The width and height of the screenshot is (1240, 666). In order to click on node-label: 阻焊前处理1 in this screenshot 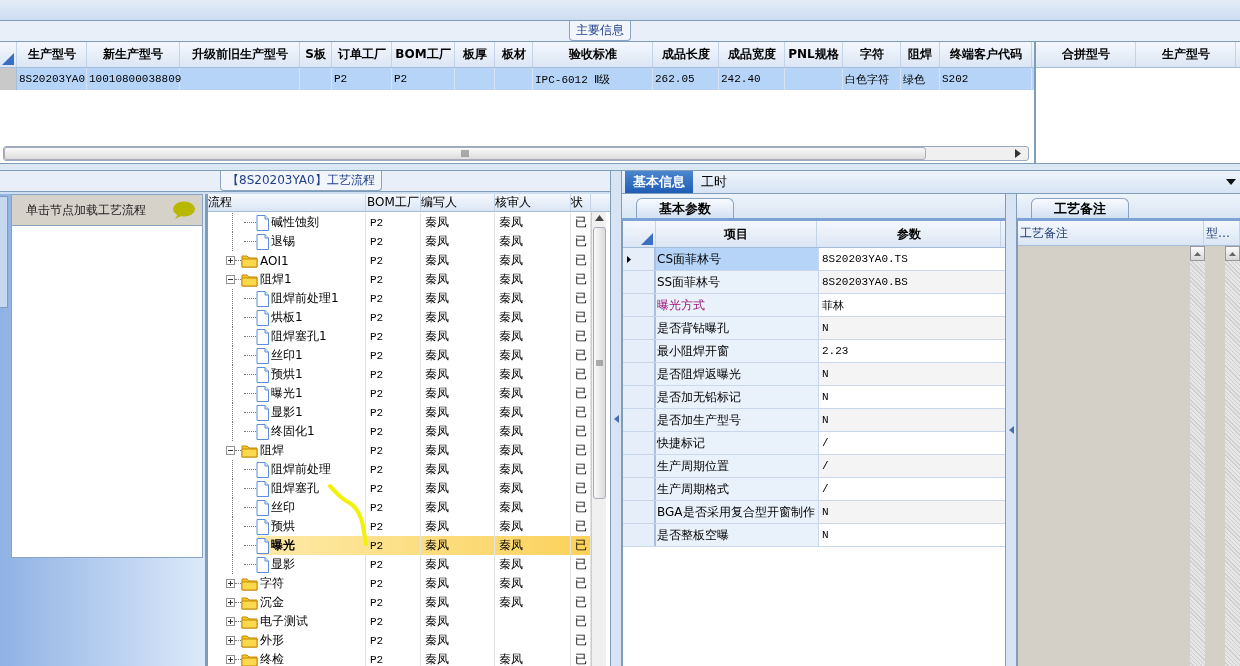, I will do `click(305, 298)`.